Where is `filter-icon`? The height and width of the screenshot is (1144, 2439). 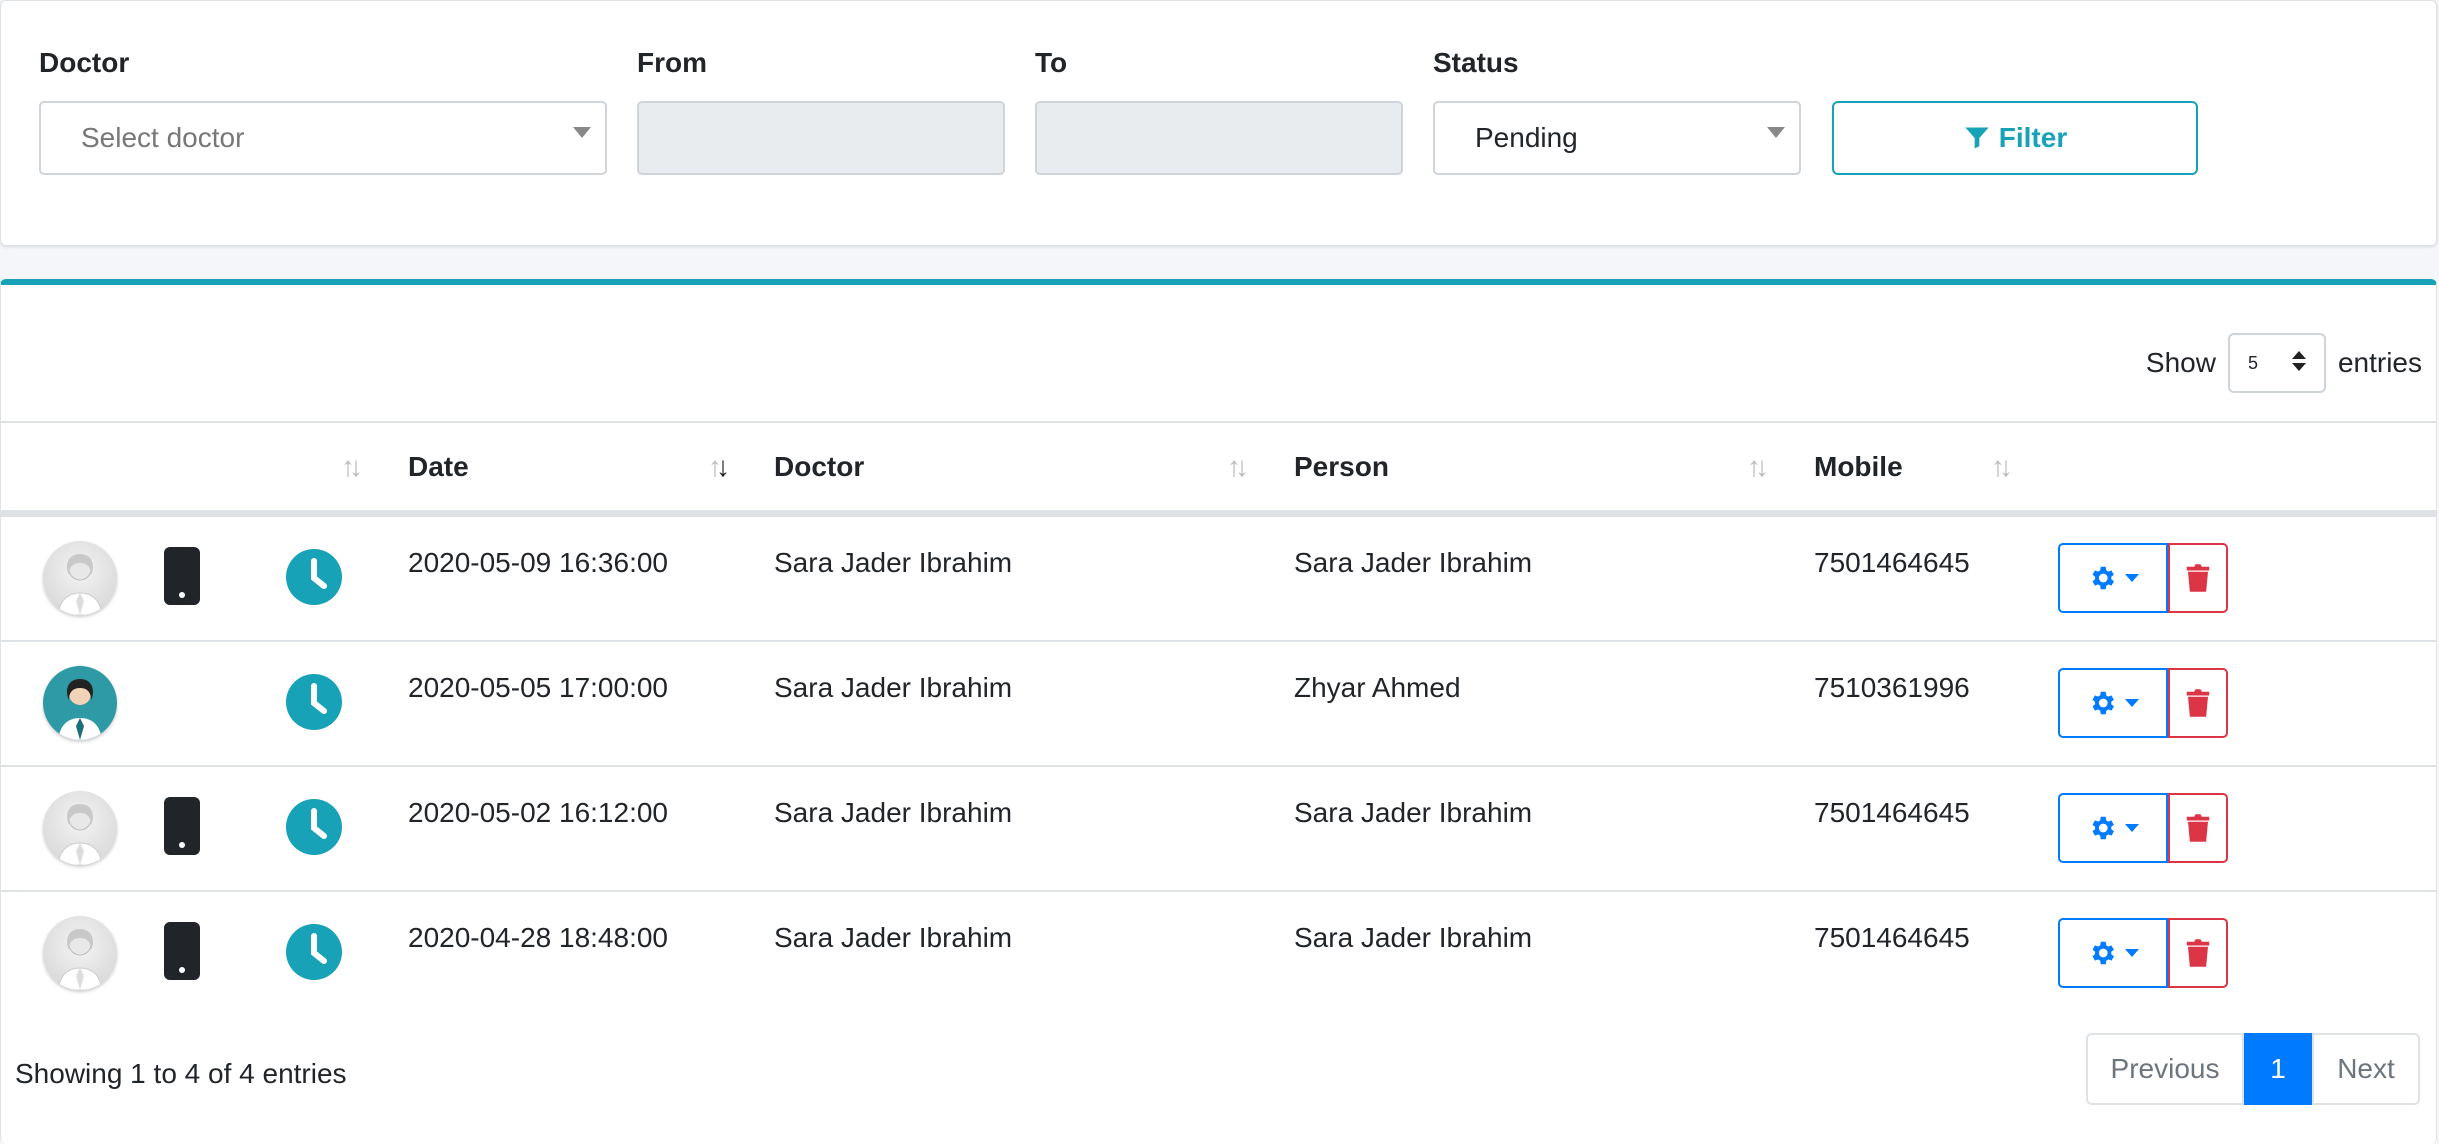
filter-icon is located at coordinates (1977, 138).